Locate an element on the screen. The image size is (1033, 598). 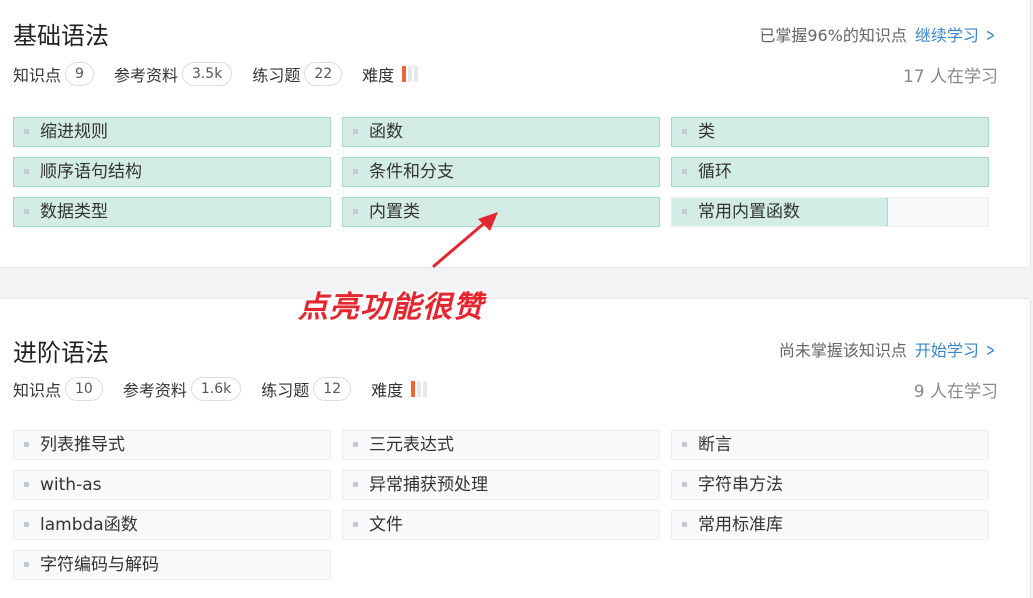
knowledge-point-item: 顺序语句结构 is located at coordinates (172, 172).